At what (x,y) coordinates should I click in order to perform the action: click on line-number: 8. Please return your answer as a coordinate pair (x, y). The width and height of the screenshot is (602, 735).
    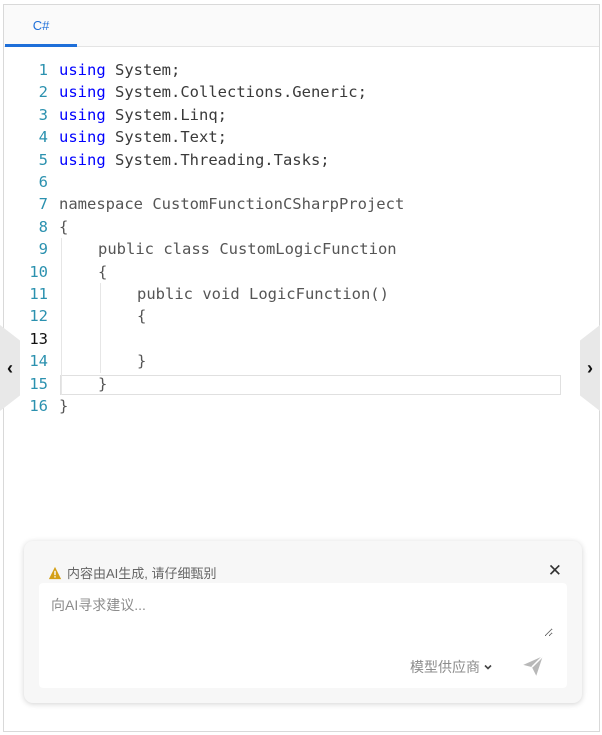
    Looking at the image, I should click on (43, 226).